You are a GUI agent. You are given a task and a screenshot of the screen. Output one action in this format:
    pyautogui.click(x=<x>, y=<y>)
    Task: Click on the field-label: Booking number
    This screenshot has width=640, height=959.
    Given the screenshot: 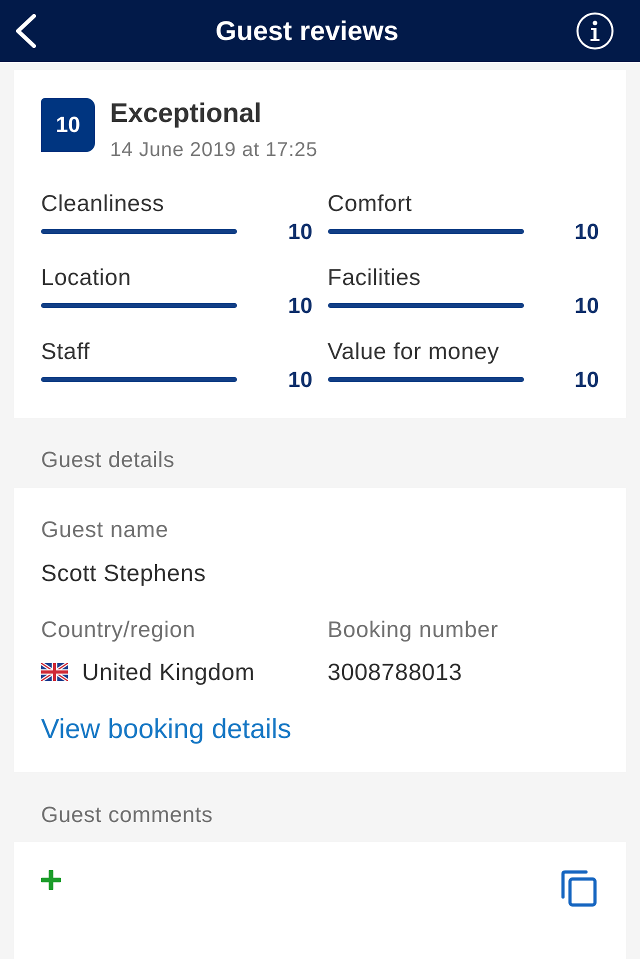 What is the action you would take?
    pyautogui.click(x=413, y=630)
    